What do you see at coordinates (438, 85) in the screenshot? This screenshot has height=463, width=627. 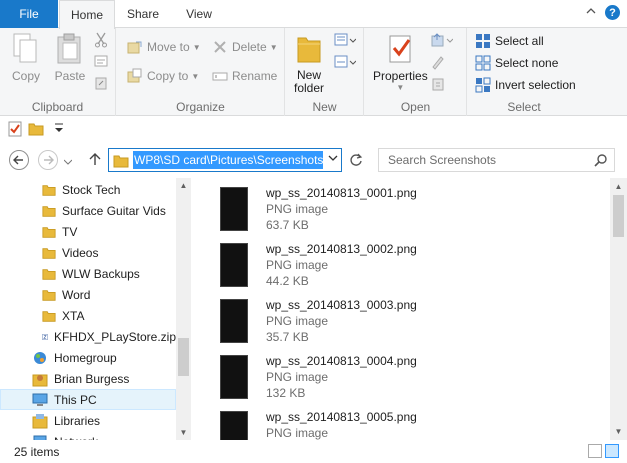 I see `history-icon` at bounding box center [438, 85].